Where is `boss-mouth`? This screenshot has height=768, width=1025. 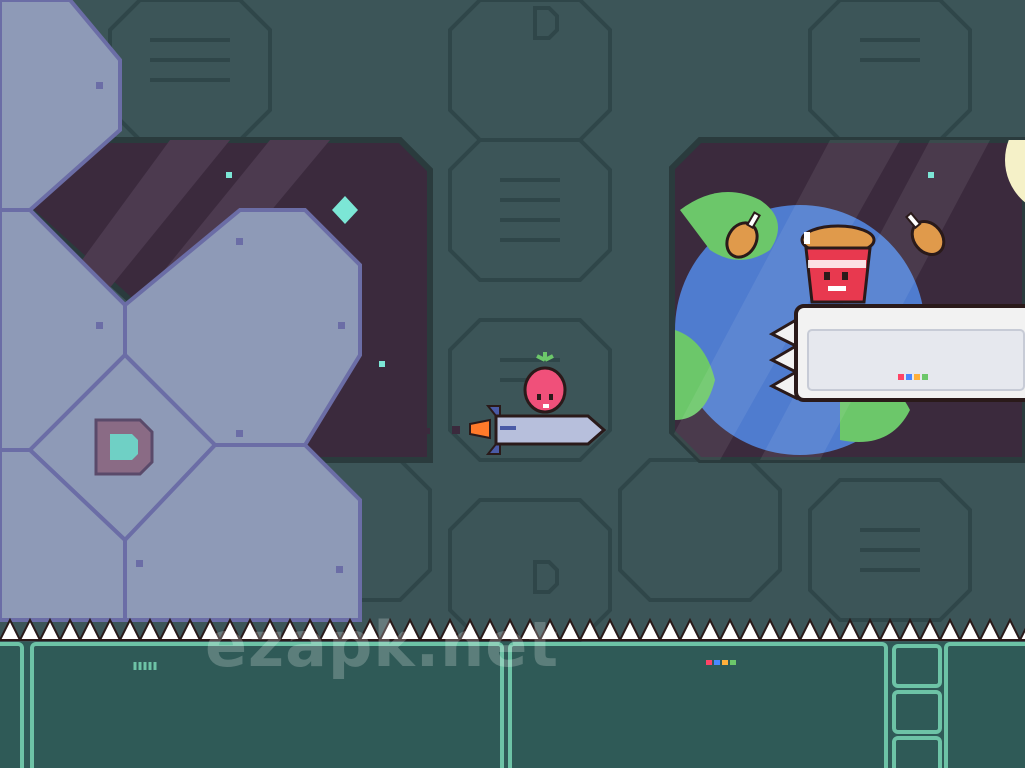
boss-mouth is located at coordinates (837, 288).